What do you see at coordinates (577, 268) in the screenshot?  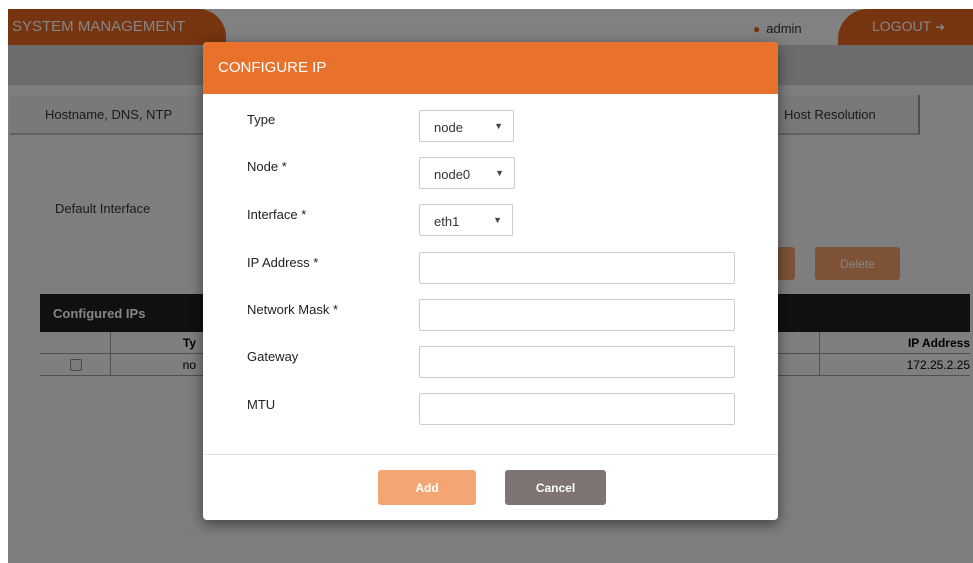 I see `ip-address-input` at bounding box center [577, 268].